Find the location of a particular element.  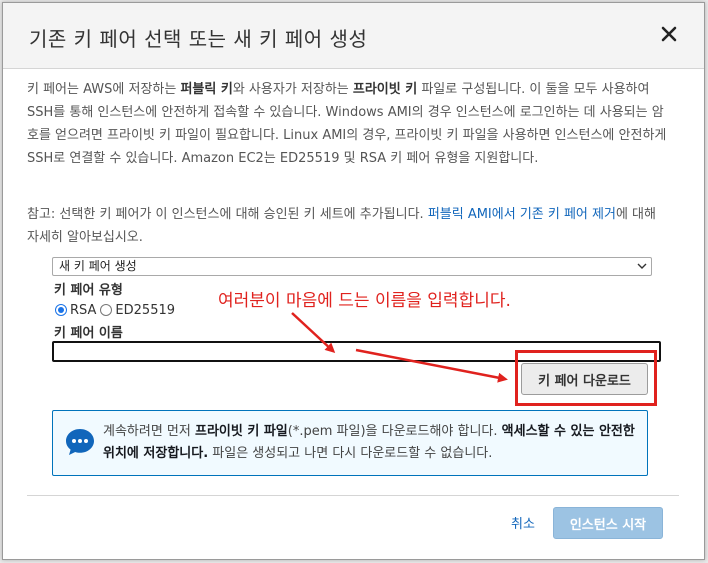

ed25519-radio-label: ED25519 is located at coordinates (145, 310).